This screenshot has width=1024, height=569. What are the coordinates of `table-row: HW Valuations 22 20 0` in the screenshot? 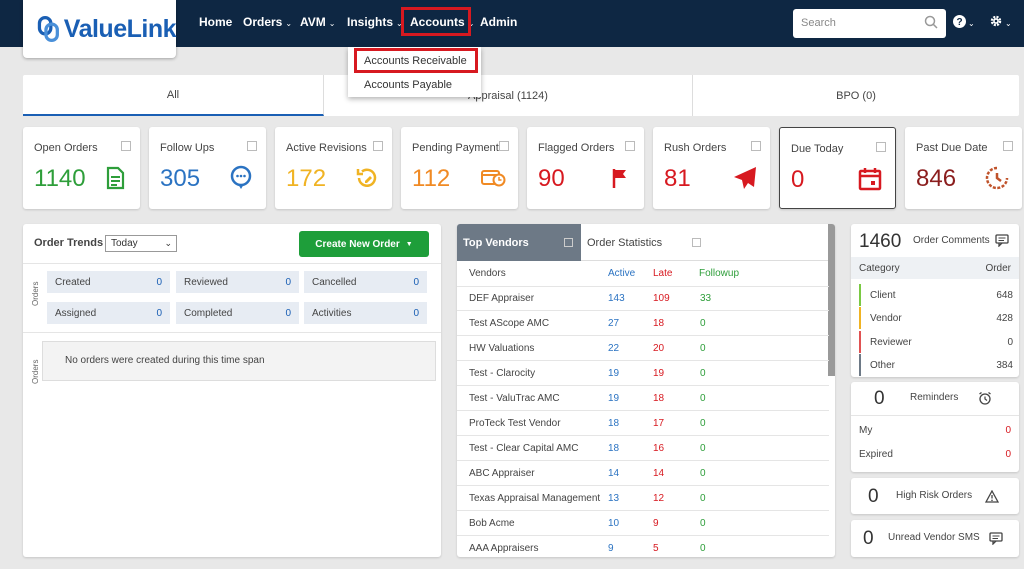 It's located at (643, 348).